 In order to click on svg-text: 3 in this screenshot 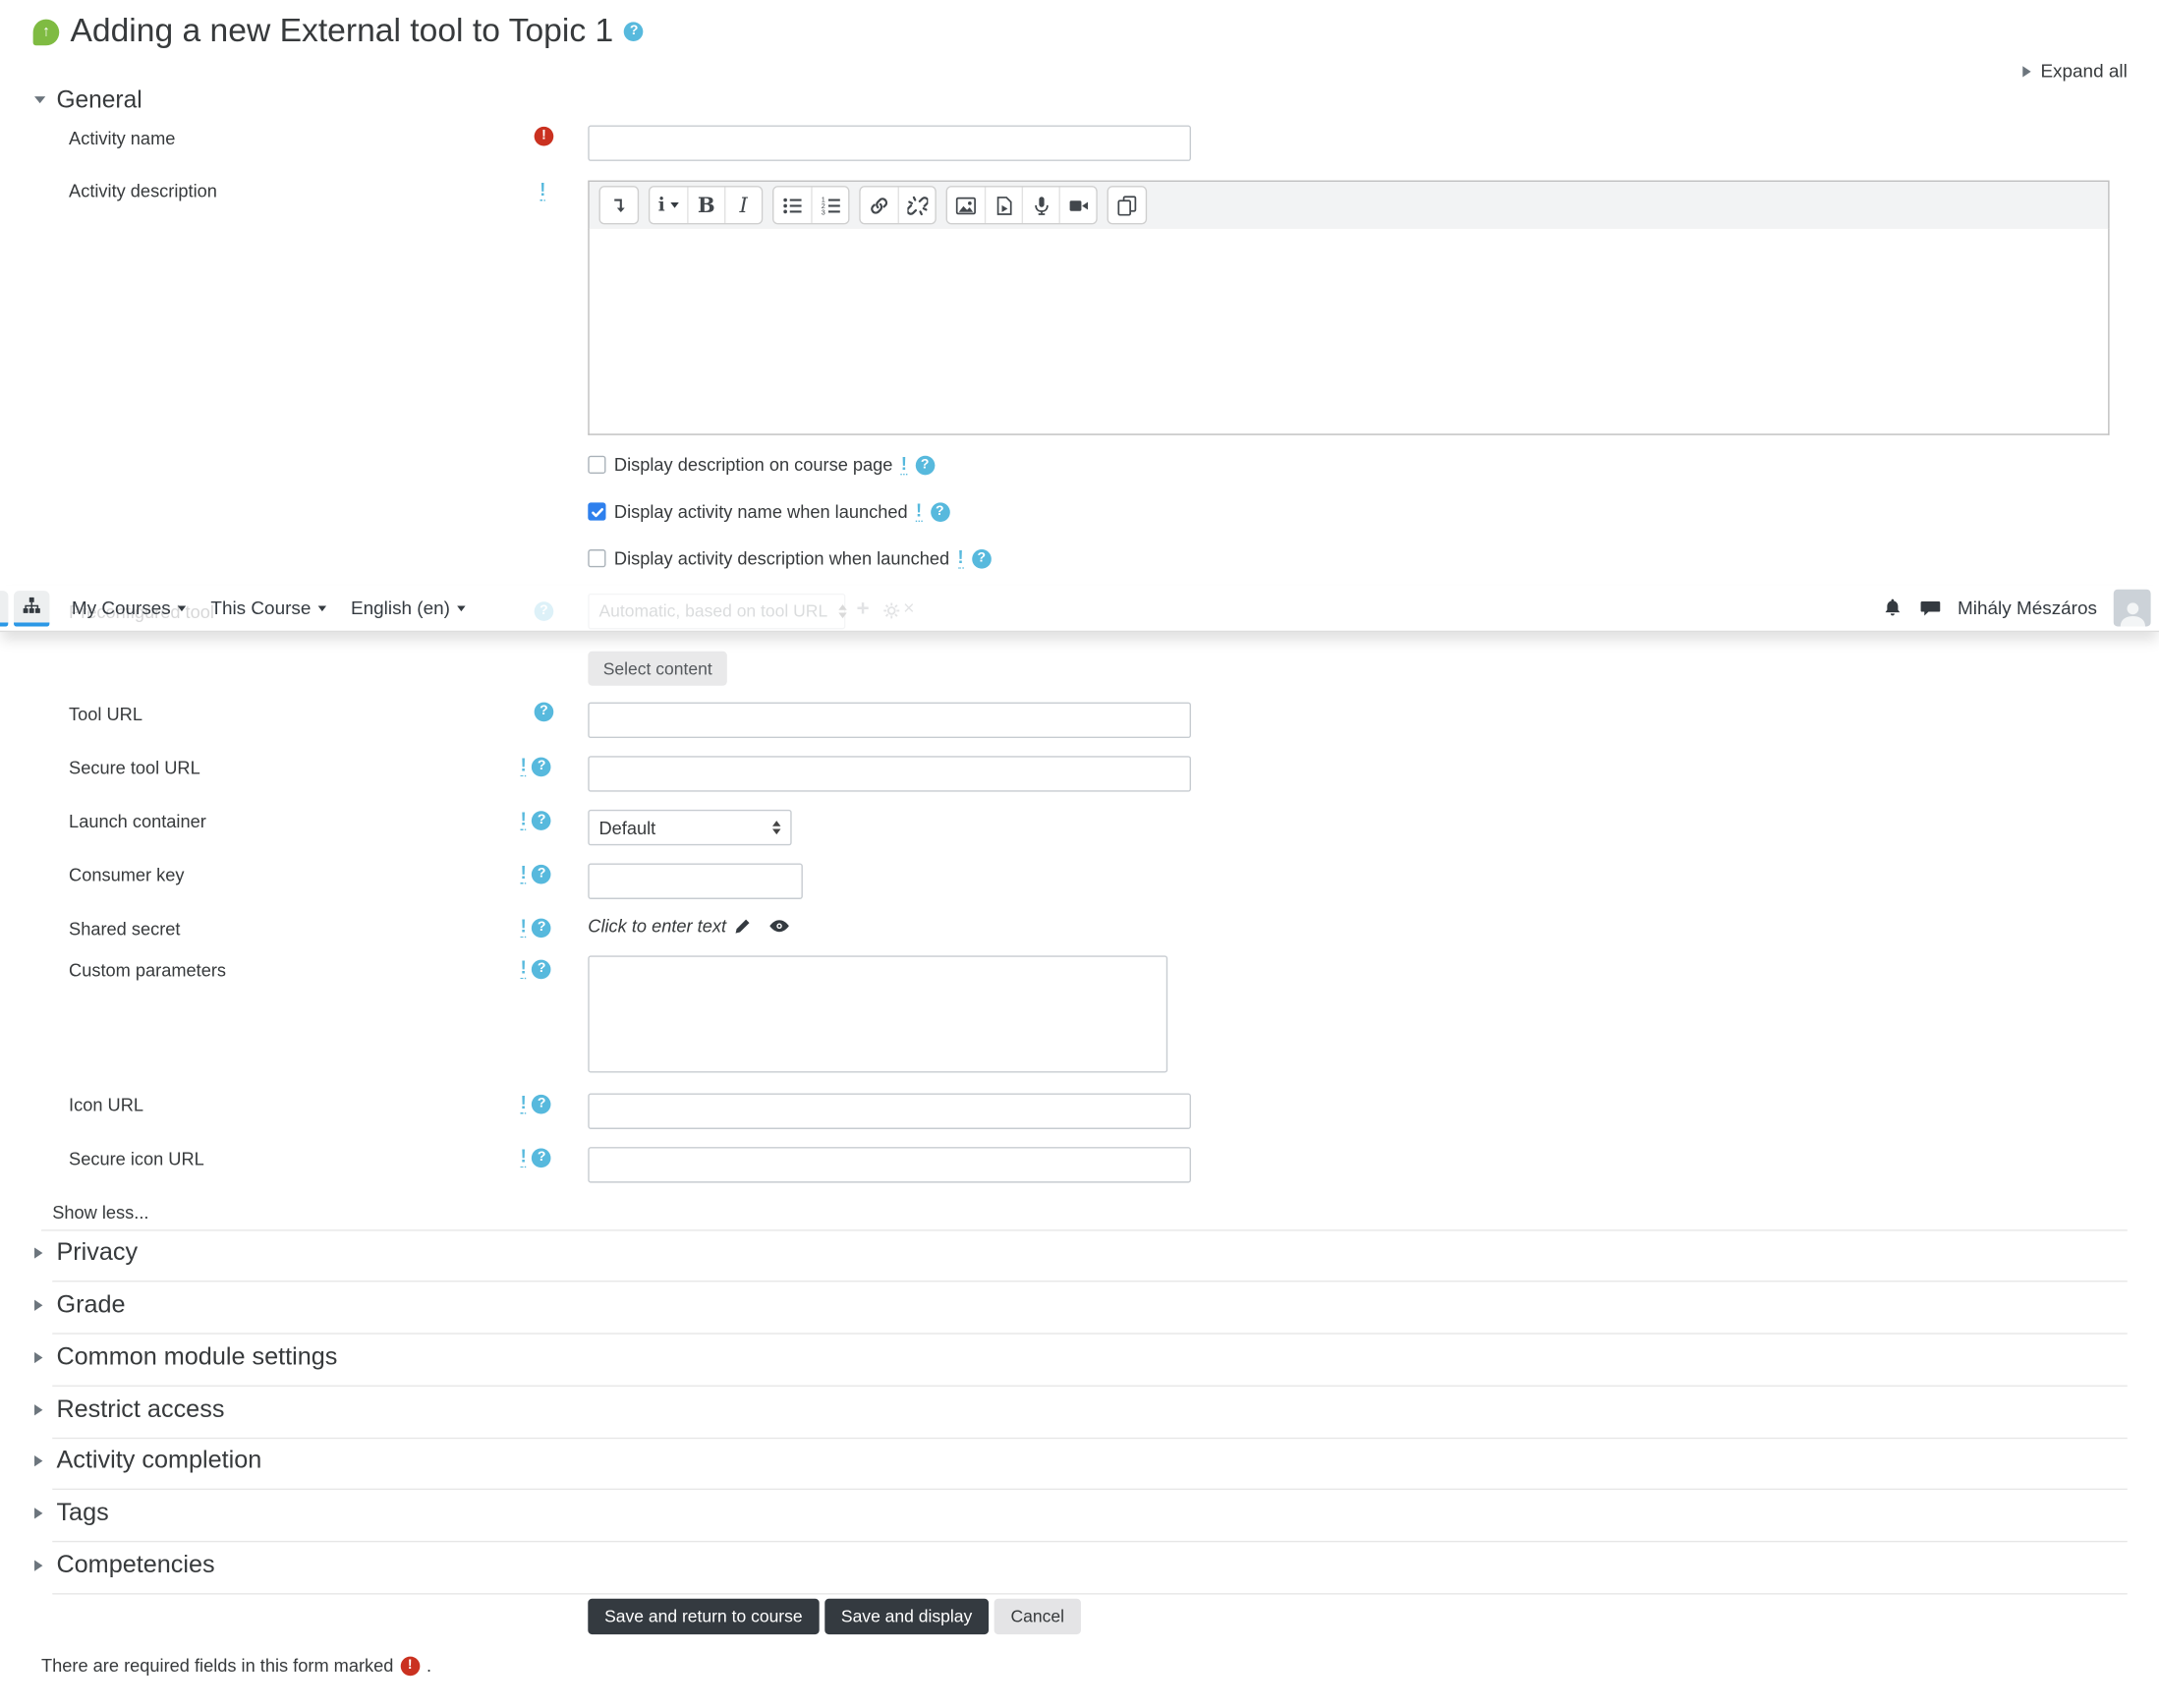, I will do `click(822, 211)`.